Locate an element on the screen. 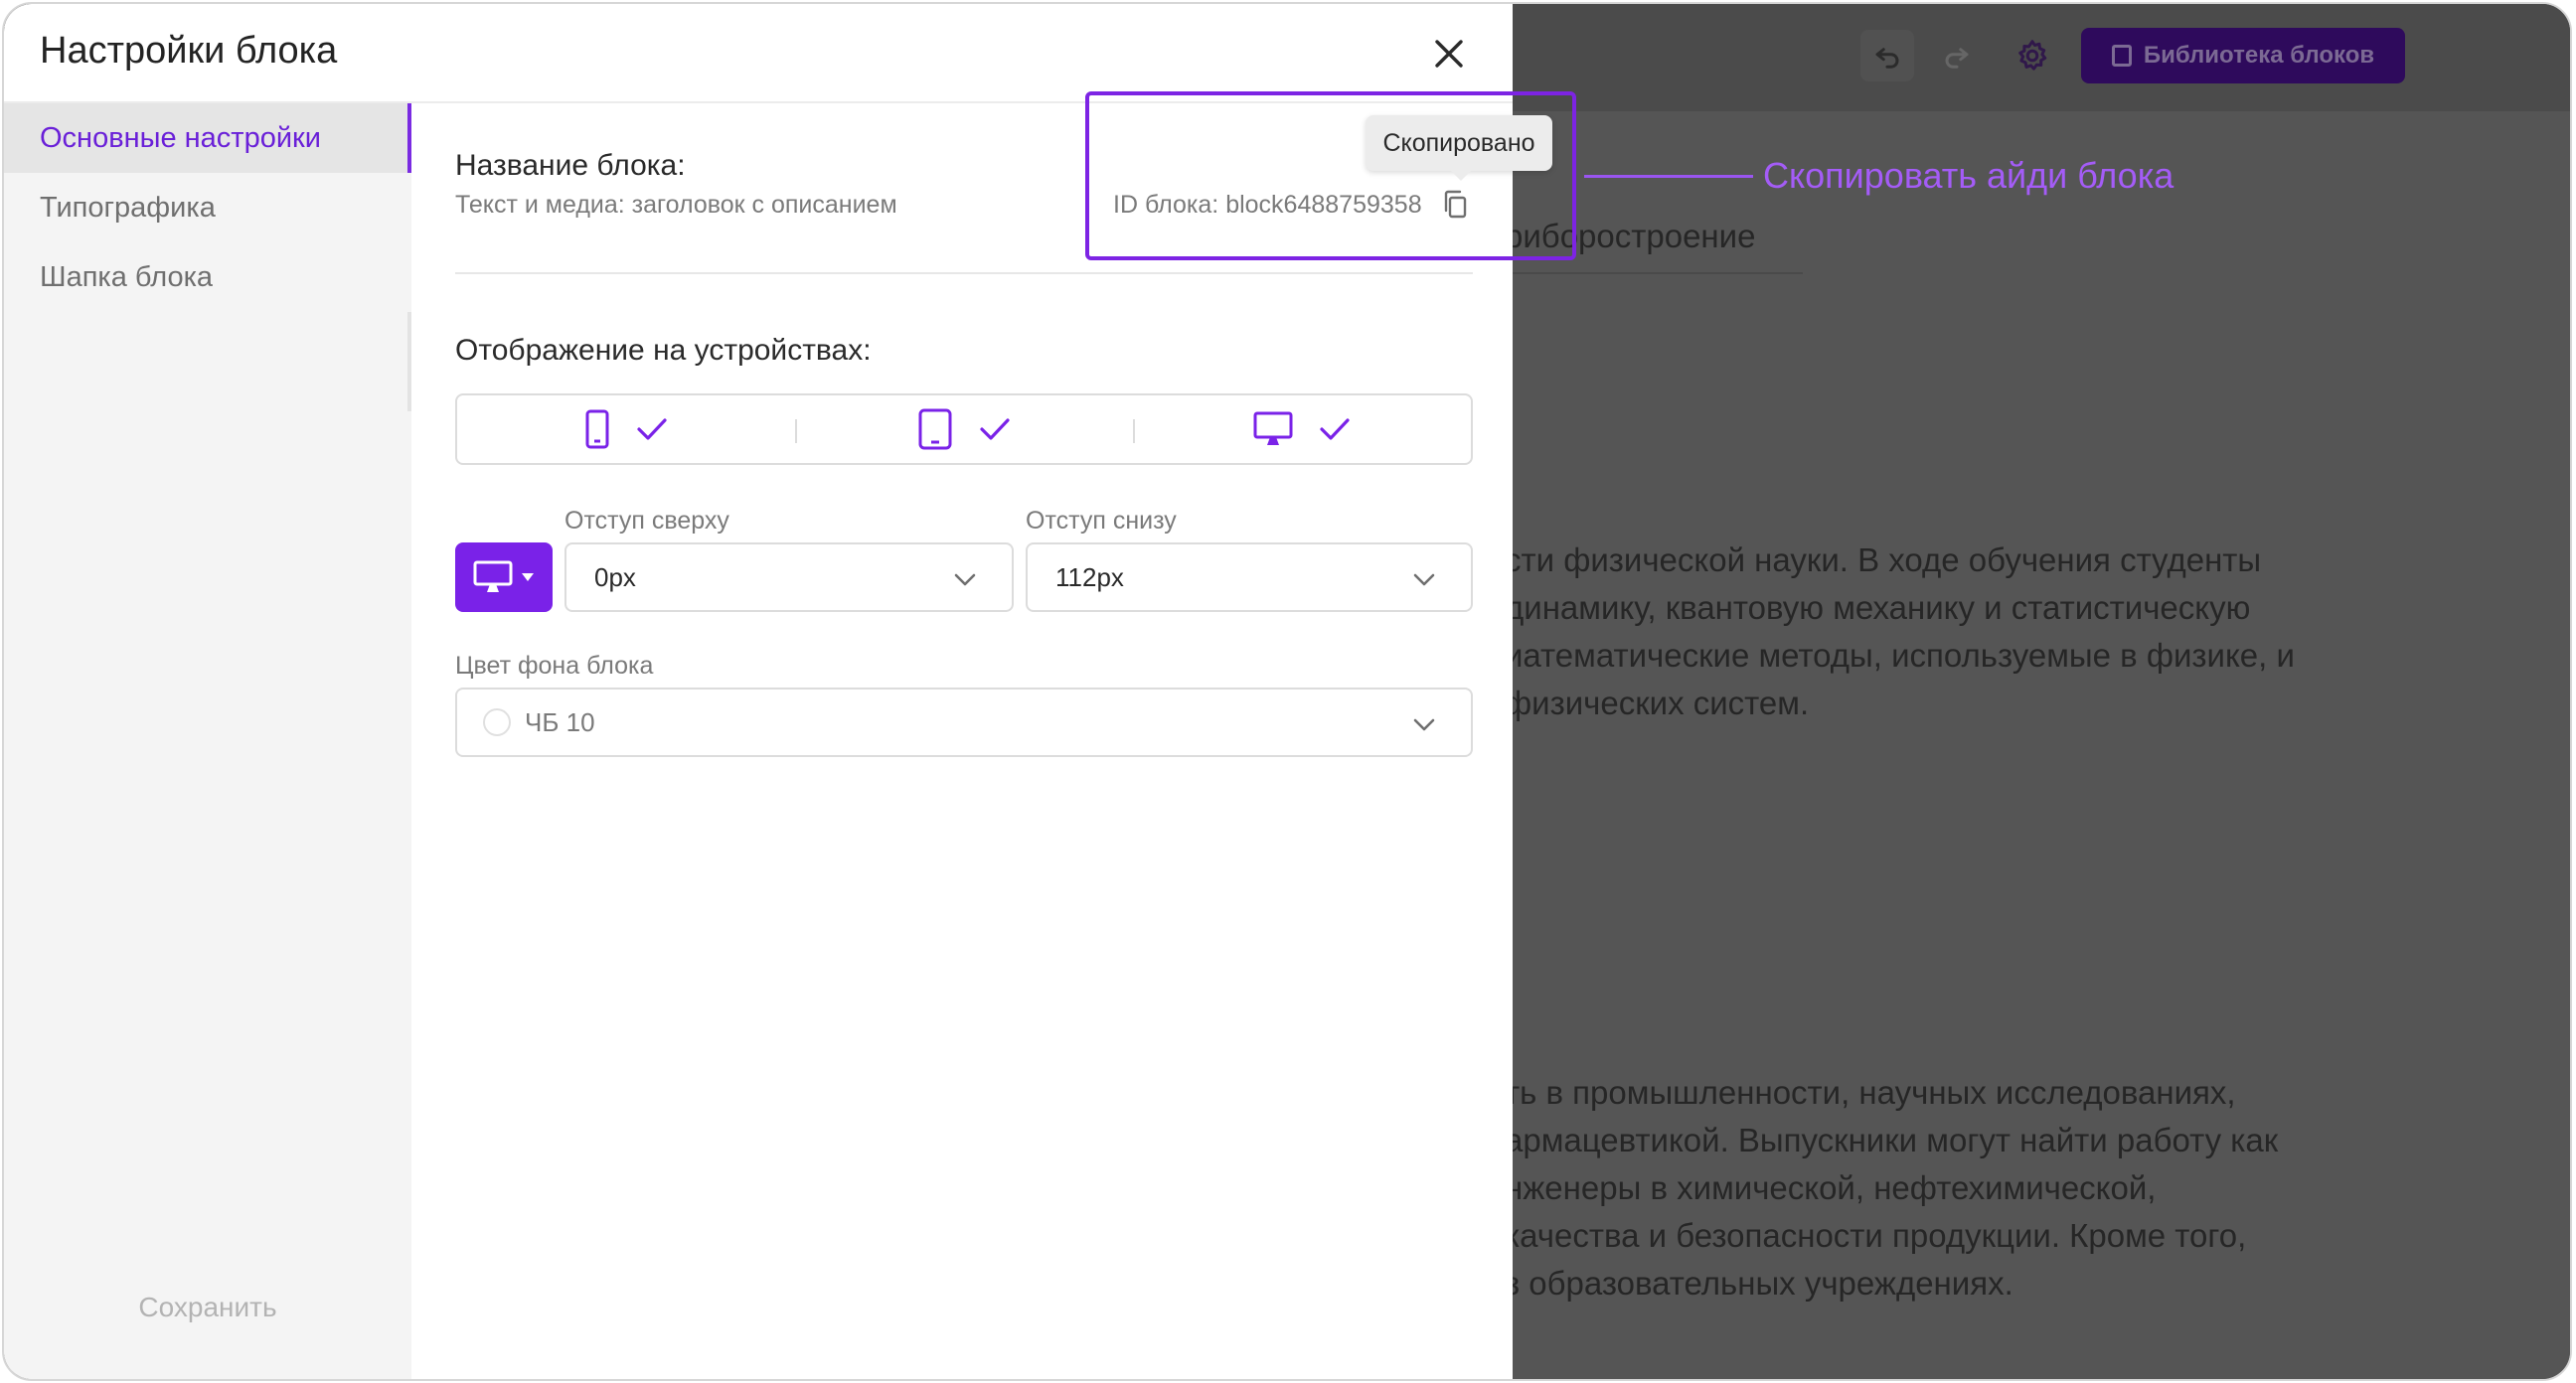  padding-bottom-label: Отступ снизу is located at coordinates (1101, 521).